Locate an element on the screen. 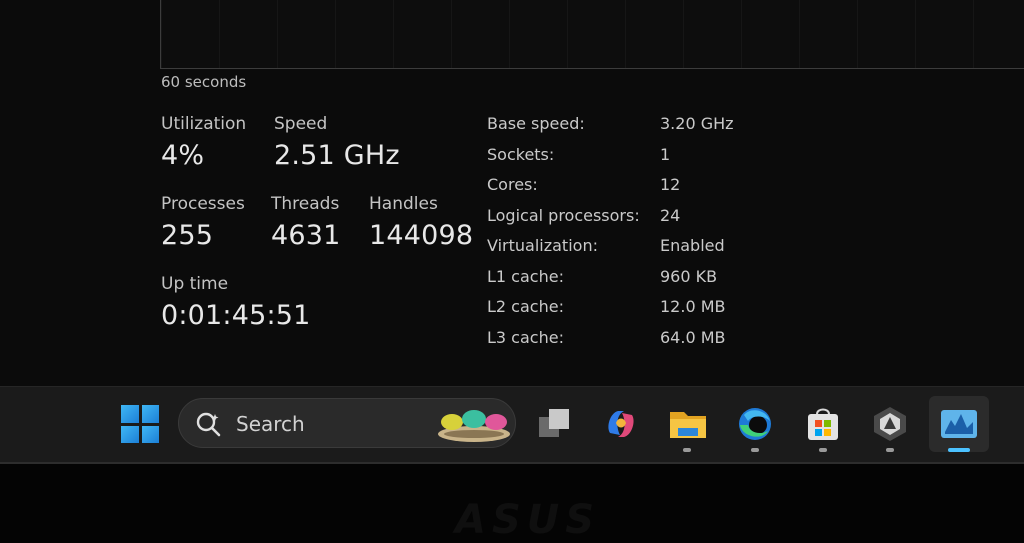 The image size is (1024, 543). spec-label: Virtualization: is located at coordinates (542, 245).